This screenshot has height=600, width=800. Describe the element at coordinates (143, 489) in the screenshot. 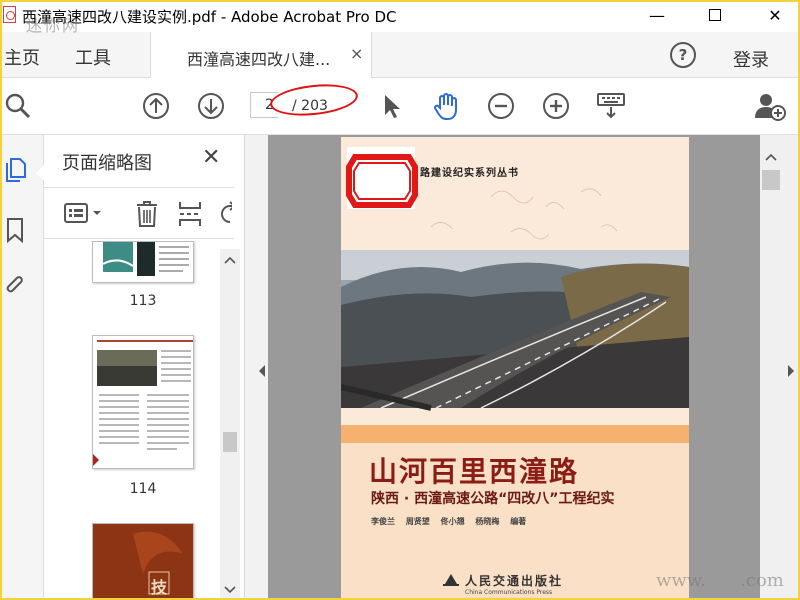

I see `thumbnail-label: 114` at that location.